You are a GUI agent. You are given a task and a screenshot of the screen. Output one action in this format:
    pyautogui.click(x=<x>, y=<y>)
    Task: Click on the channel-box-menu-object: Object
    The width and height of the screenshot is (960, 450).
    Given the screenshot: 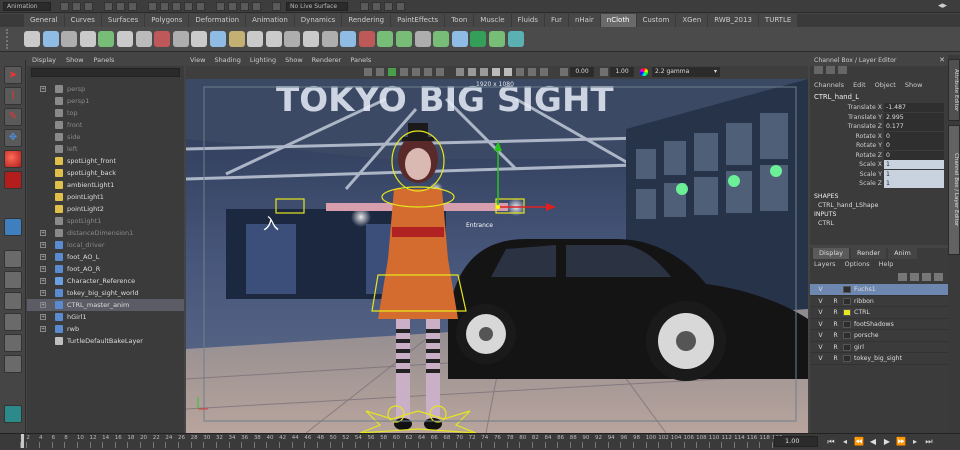 What is the action you would take?
    pyautogui.click(x=885, y=85)
    